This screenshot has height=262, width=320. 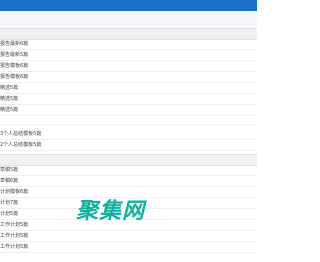 What do you see at coordinates (14, 44) in the screenshot?
I see `list-item-label: 报告最新6篇` at bounding box center [14, 44].